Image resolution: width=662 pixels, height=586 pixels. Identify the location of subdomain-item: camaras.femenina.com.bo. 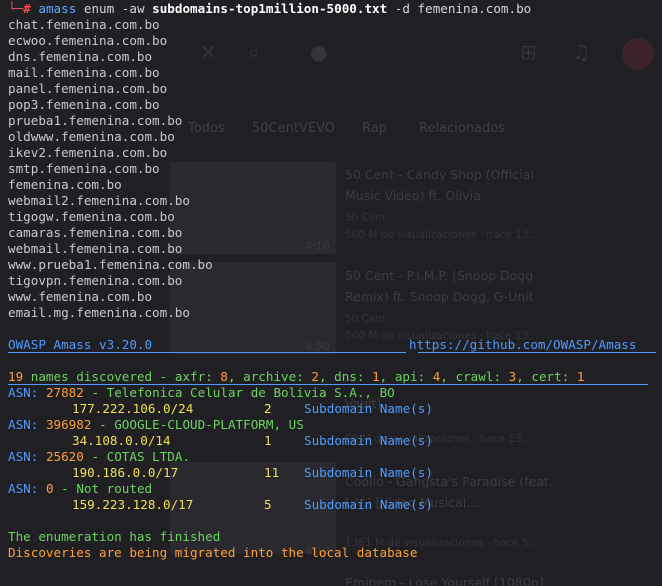
(95, 232).